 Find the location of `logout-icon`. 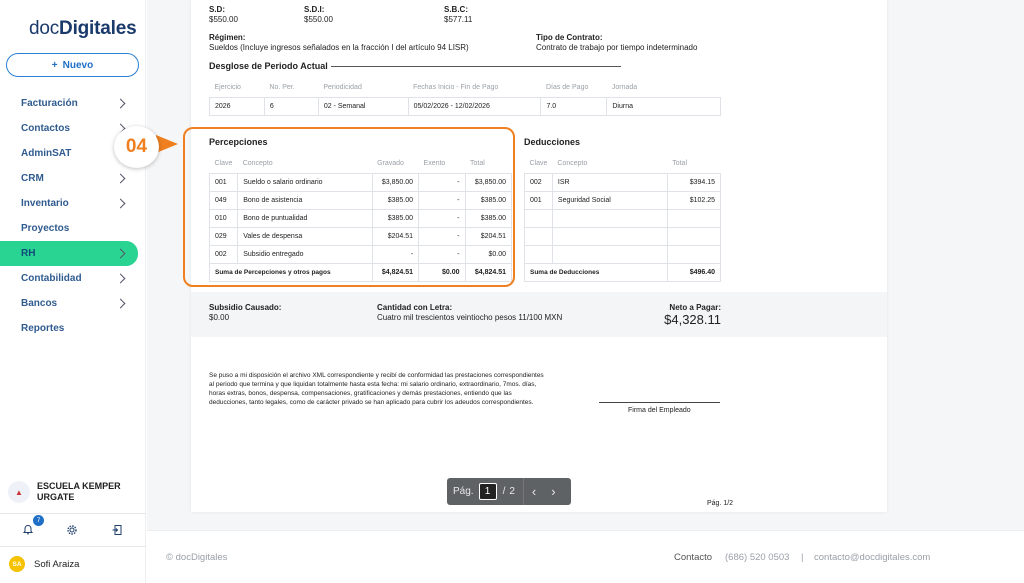

logout-icon is located at coordinates (117, 531).